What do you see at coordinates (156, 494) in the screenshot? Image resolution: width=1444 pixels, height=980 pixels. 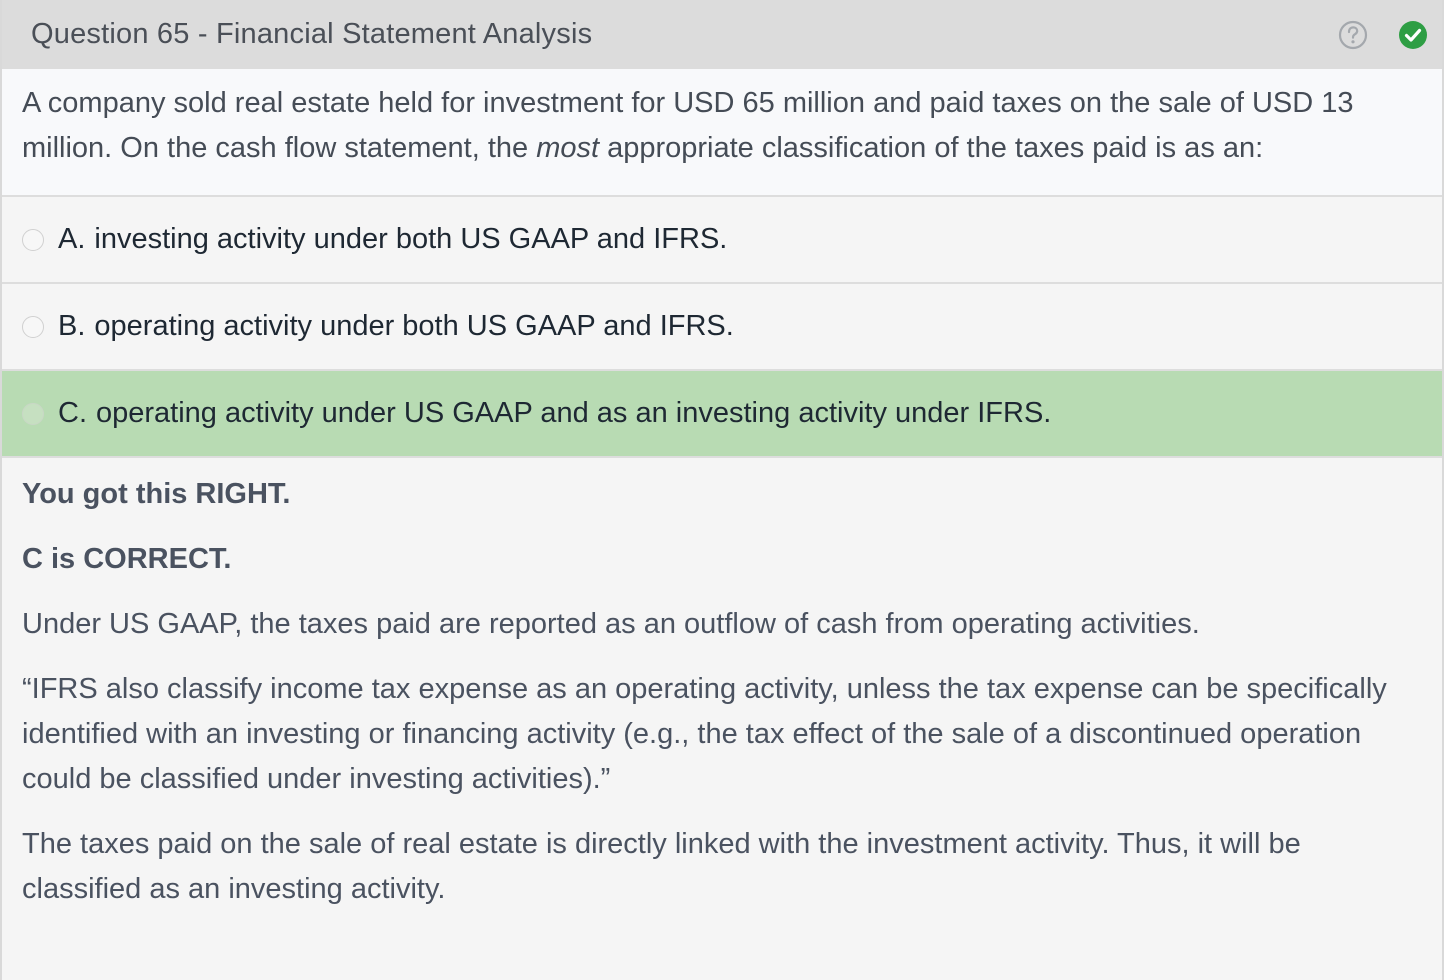 I see `result-text: You got this RIGHT.` at bounding box center [156, 494].